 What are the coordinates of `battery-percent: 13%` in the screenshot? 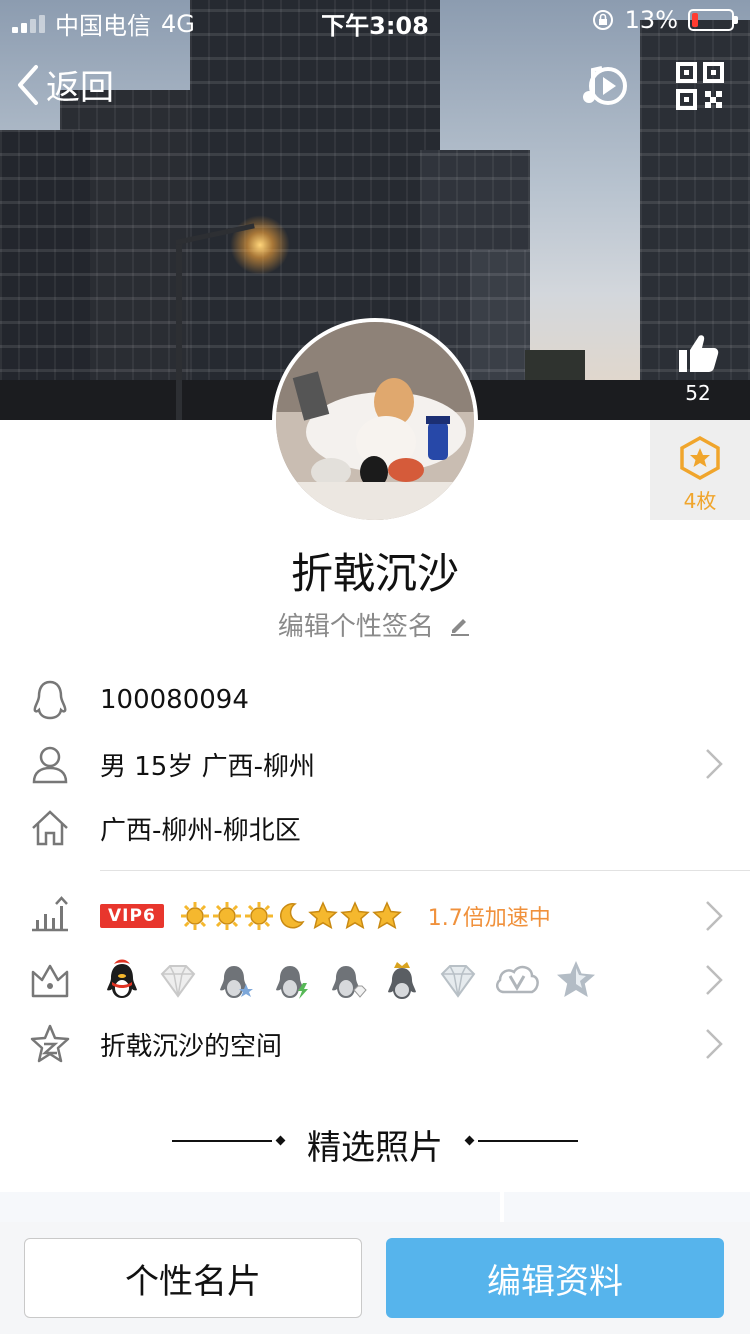 It's located at (651, 20).